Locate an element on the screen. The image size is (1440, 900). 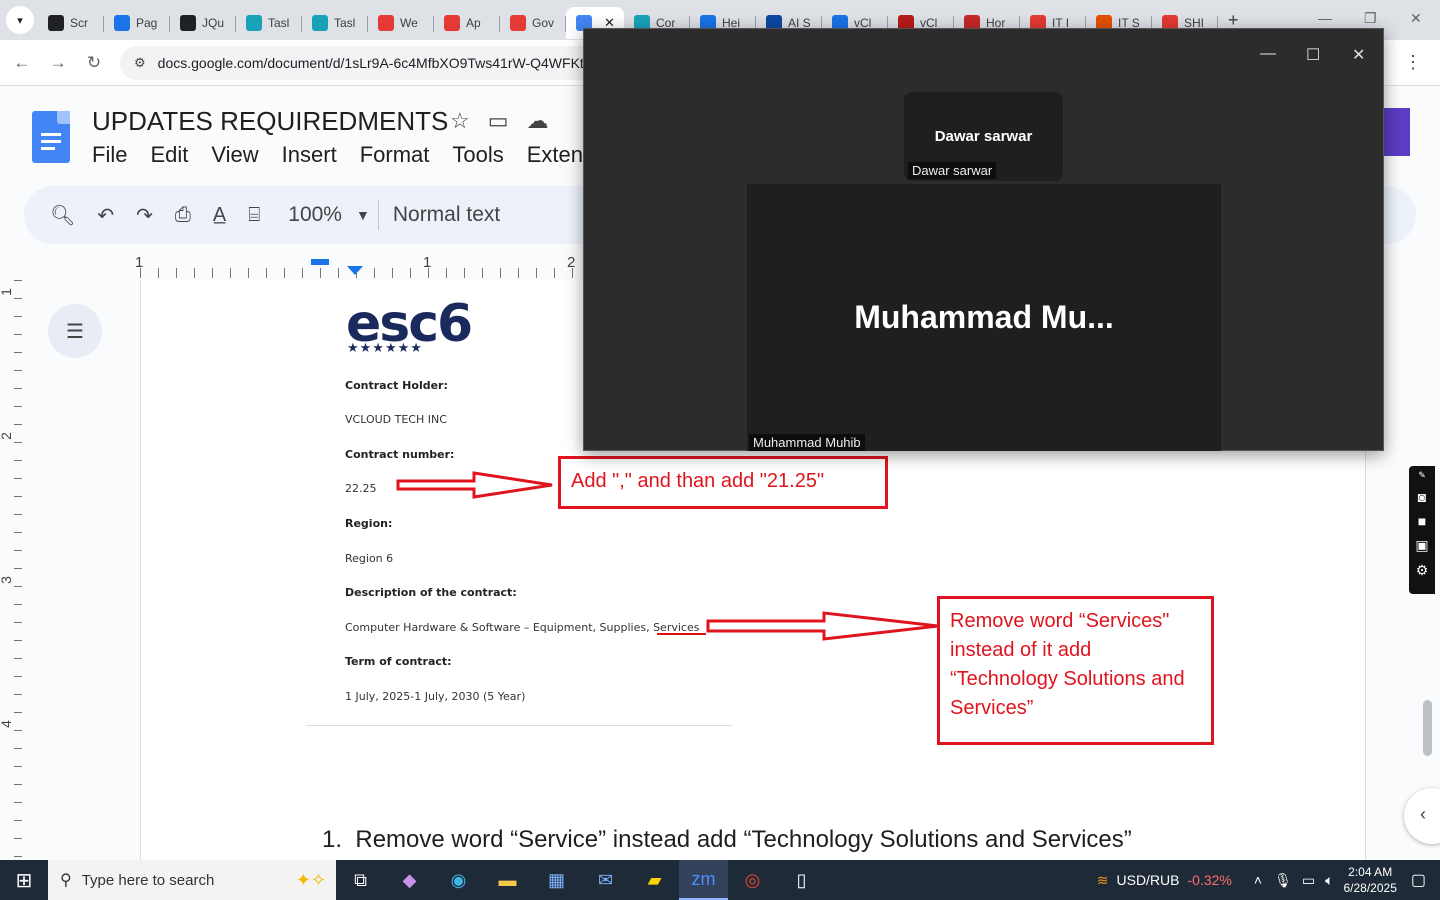
logo-stars: ★★★★★★ is located at coordinates (385, 347).